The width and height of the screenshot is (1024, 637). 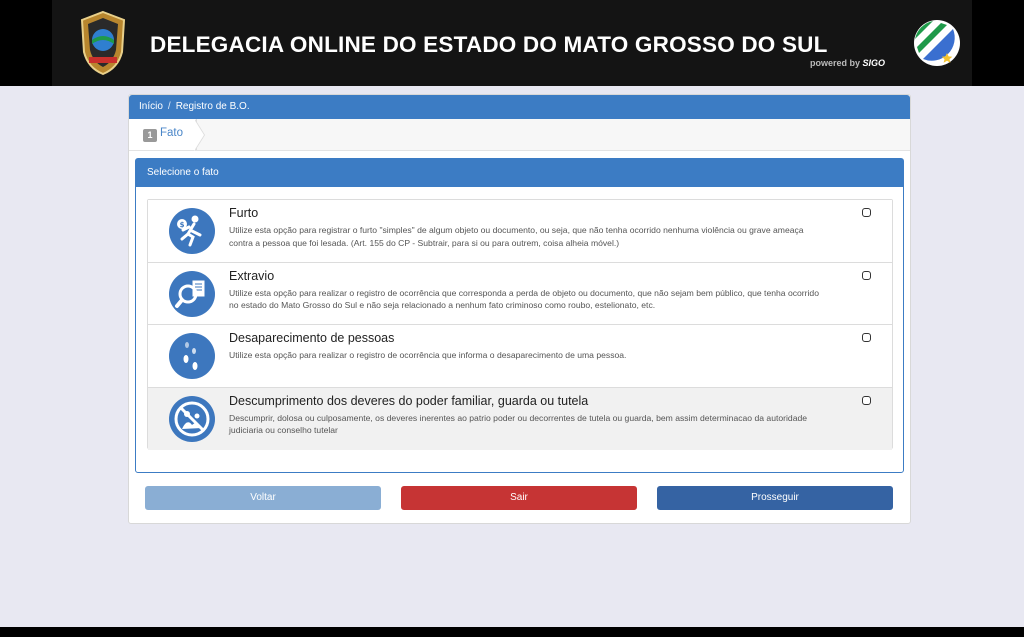 I want to click on powered-by-brand: SIGO, so click(x=874, y=63).